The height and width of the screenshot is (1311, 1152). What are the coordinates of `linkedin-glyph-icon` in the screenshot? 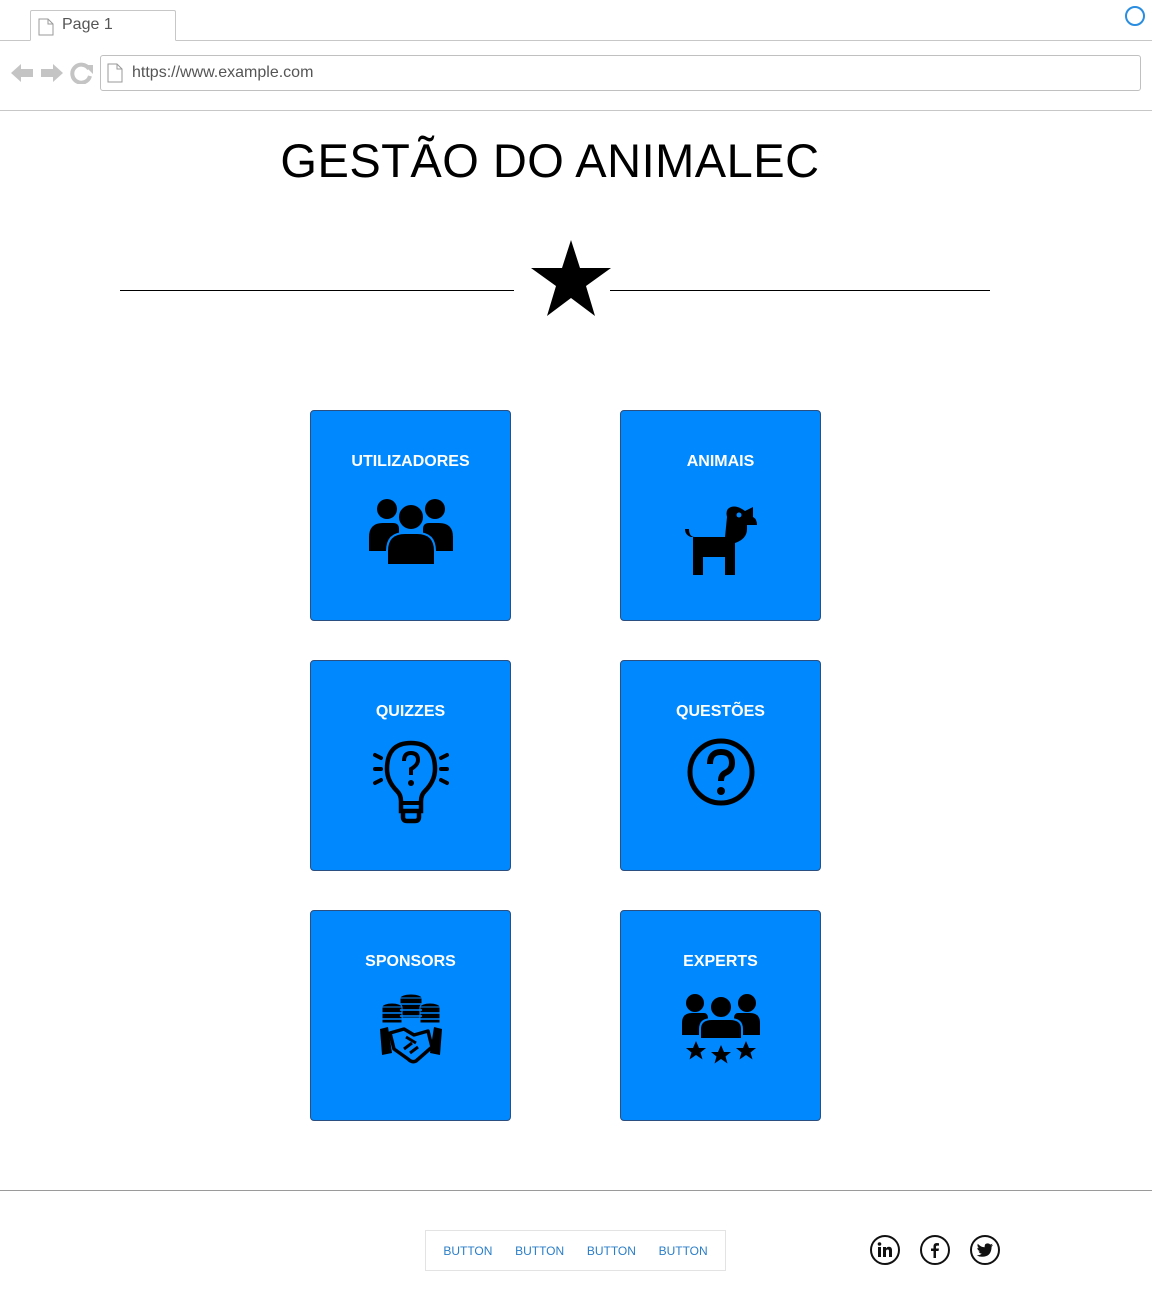 It's located at (884, 1249).